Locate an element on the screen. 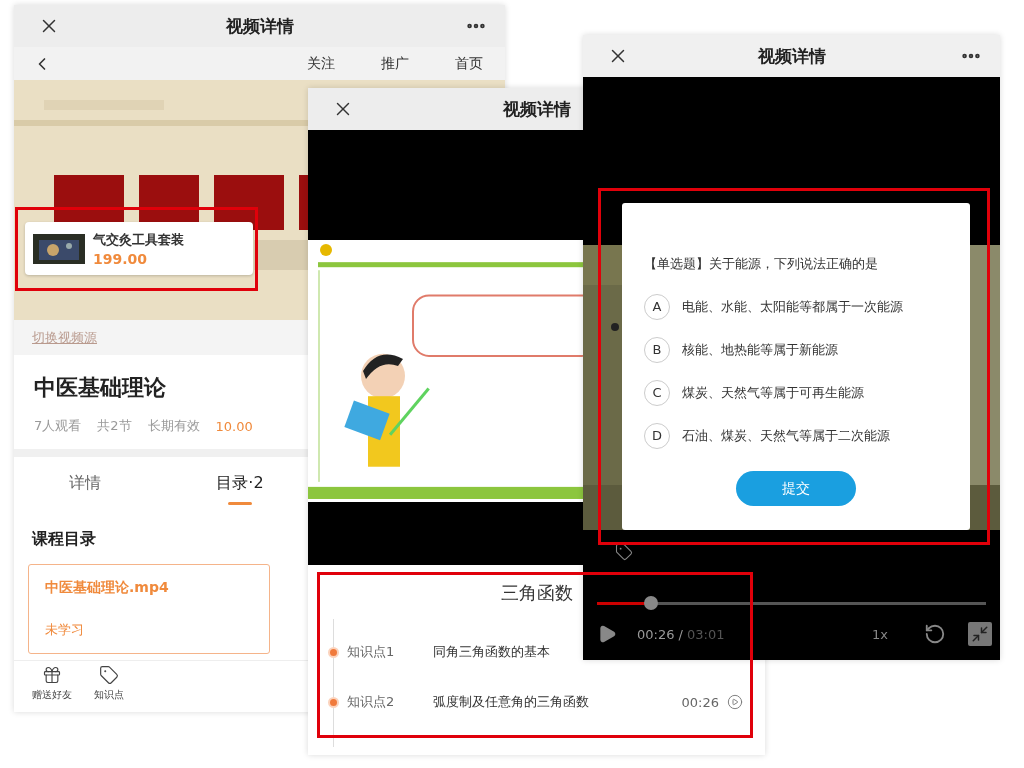 The image size is (1024, 768). course-title: 中医基础理论 is located at coordinates (100, 388).